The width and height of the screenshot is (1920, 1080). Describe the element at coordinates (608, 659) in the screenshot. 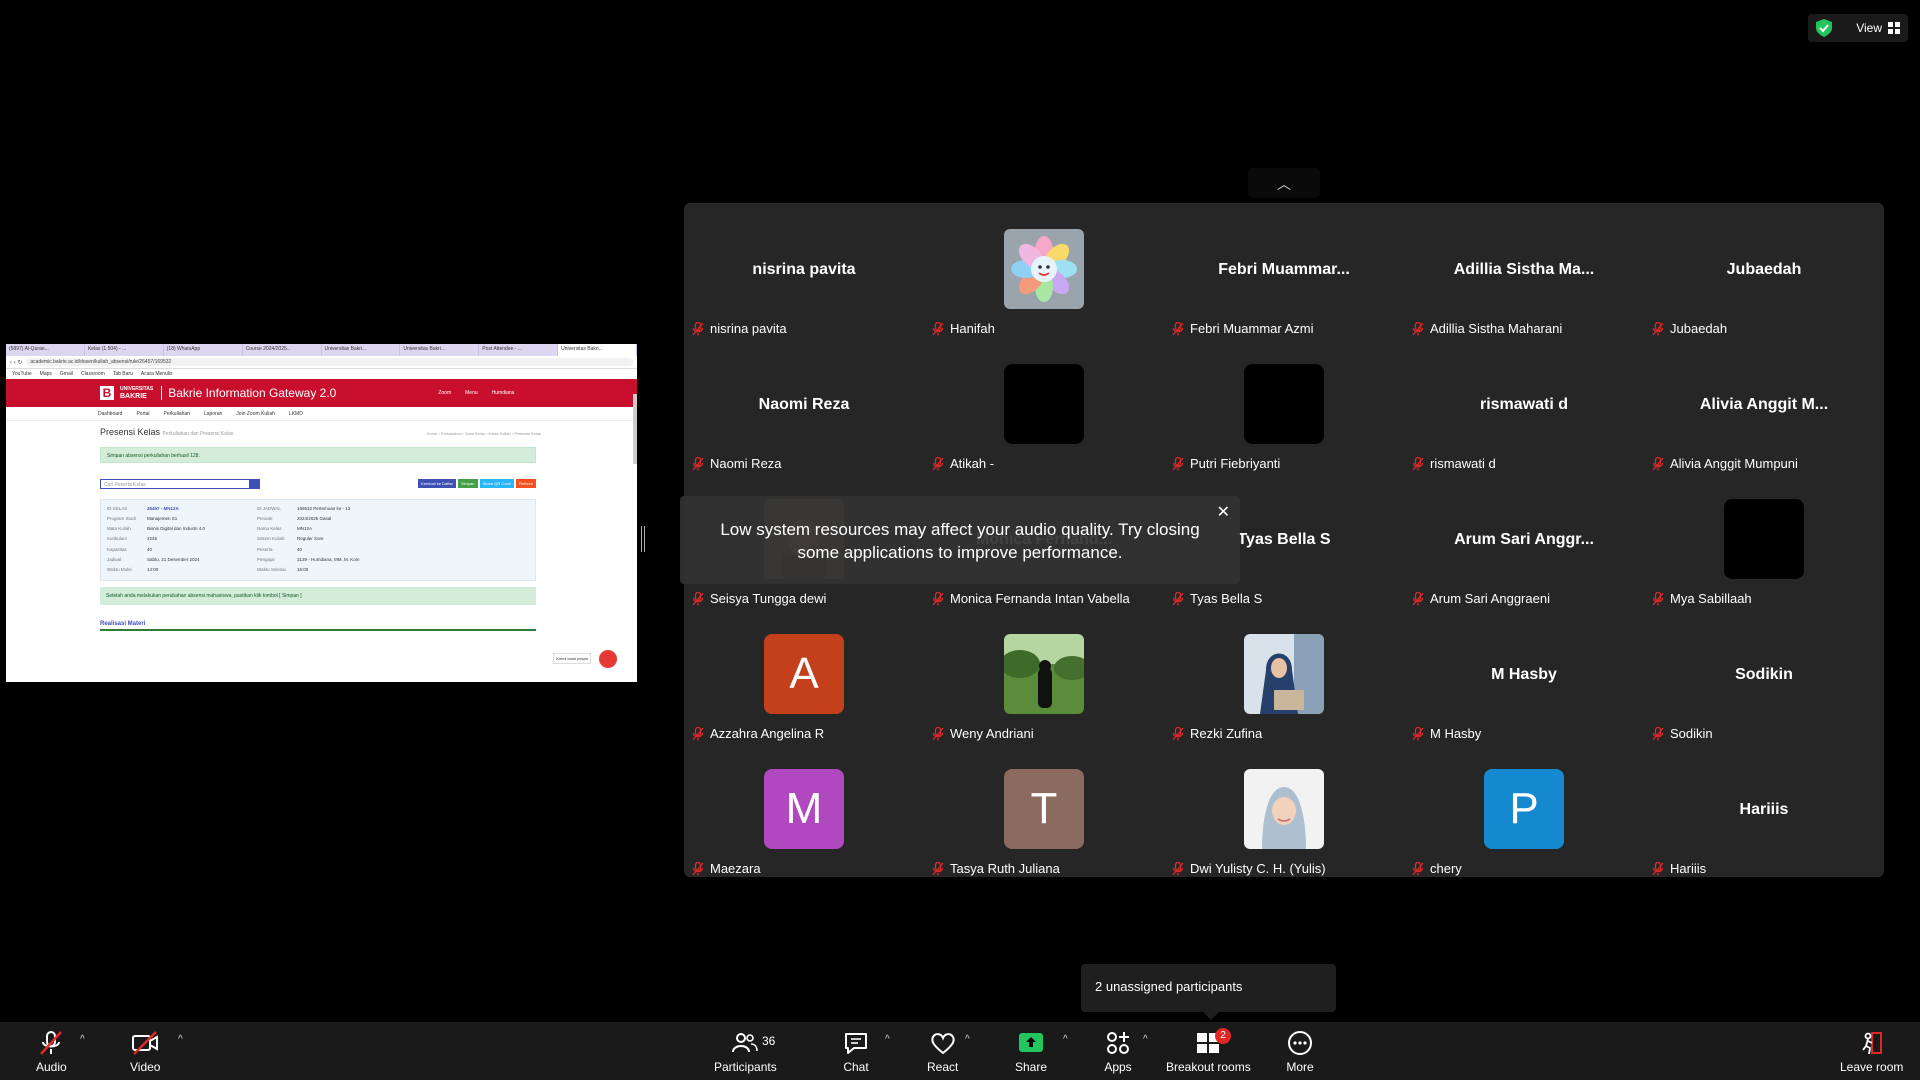

I see `chat-widget-icon` at that location.